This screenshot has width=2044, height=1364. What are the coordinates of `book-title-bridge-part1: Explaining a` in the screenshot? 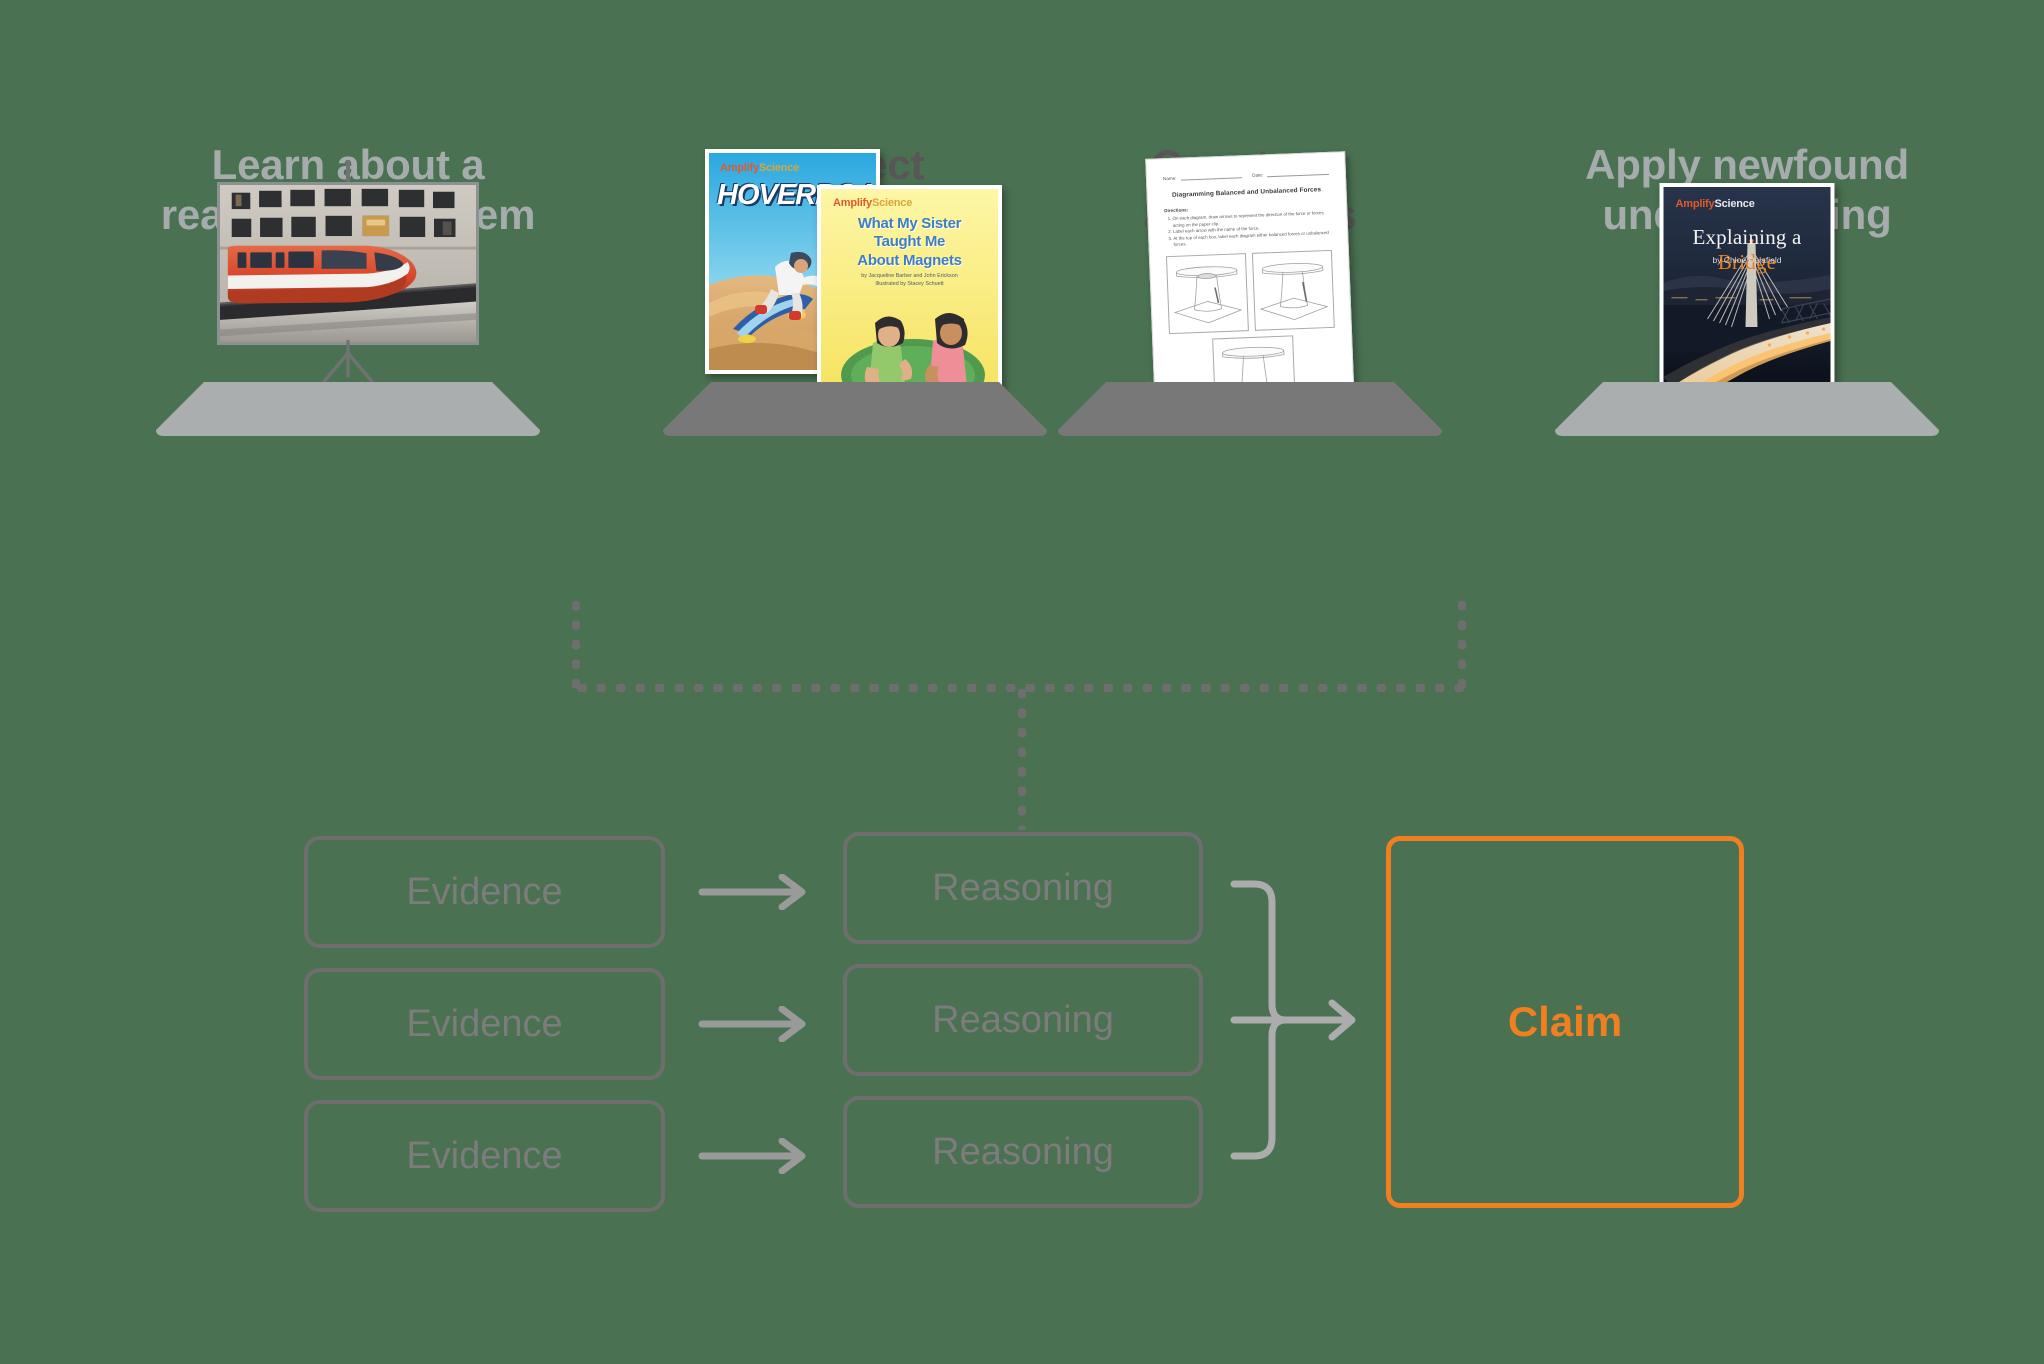 It's located at (1747, 237).